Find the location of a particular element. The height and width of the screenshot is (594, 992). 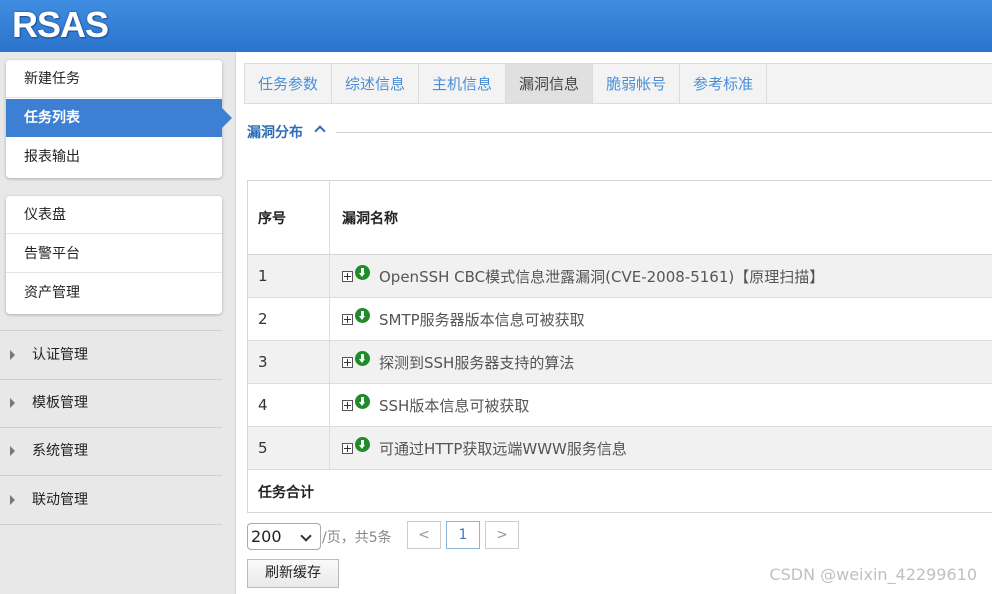

table-header: 序号 漏洞名称 is located at coordinates (620, 218).